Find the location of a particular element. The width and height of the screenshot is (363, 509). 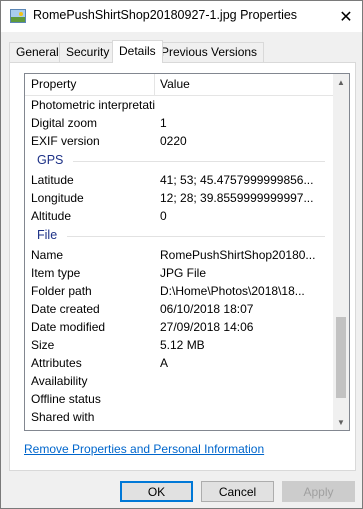

group-header-gps: GPS is located at coordinates (180, 160).